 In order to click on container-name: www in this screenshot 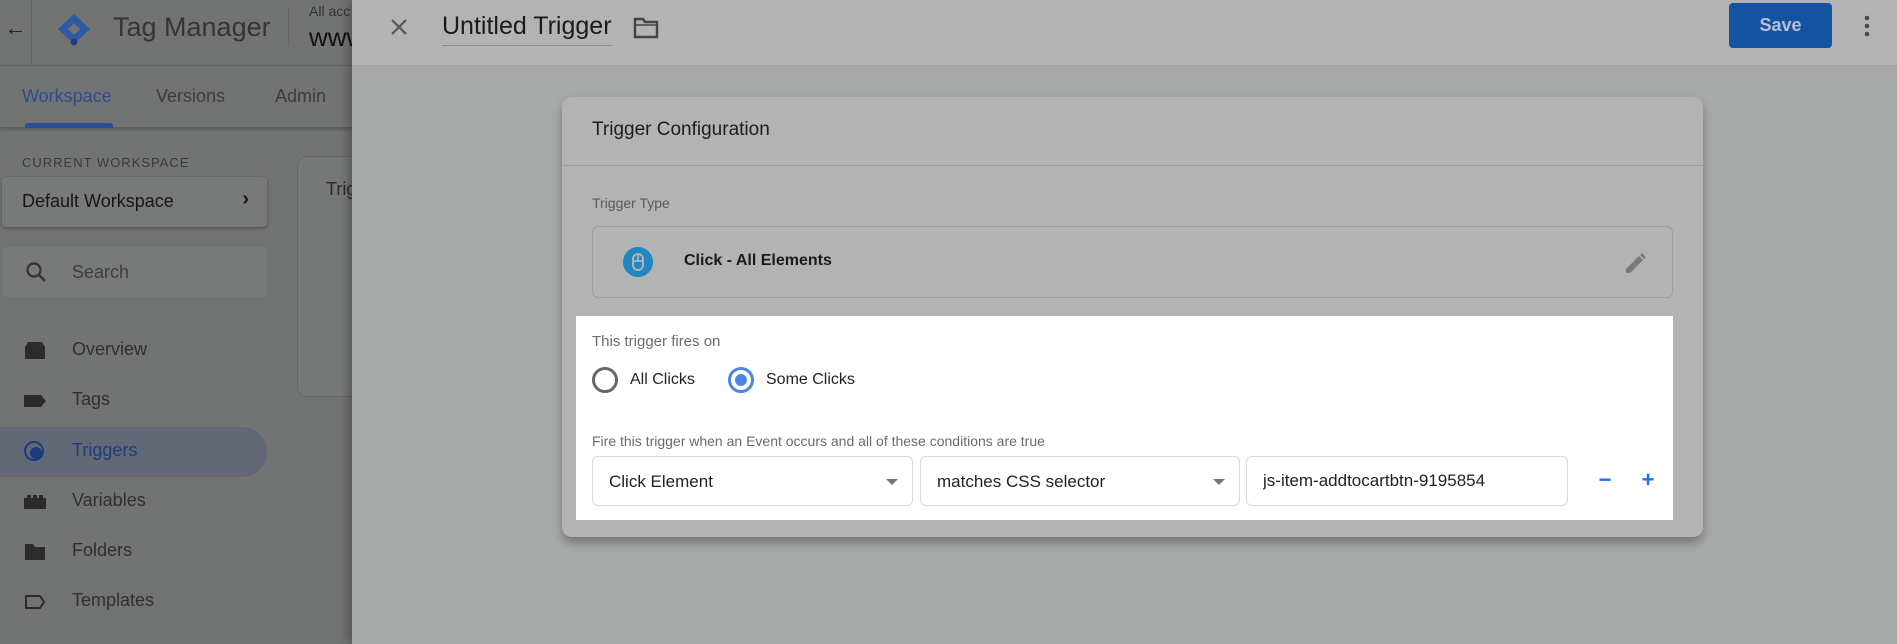, I will do `click(330, 37)`.